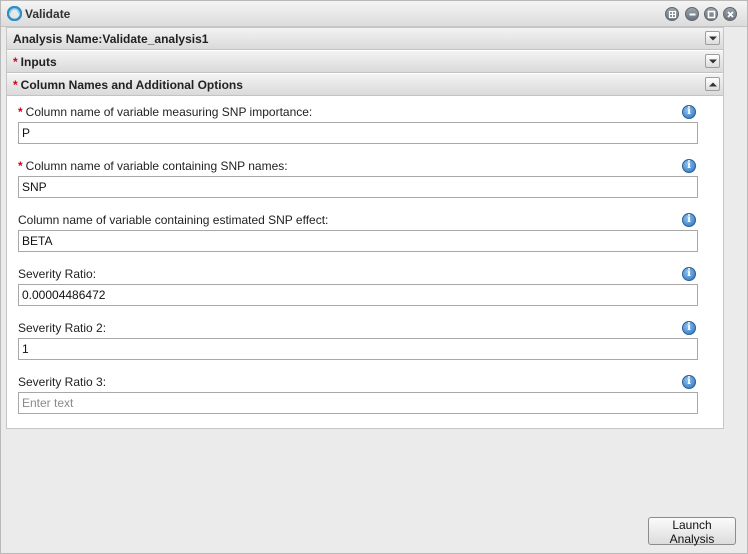  I want to click on section-column-names: * Column Names and Additional Options, so click(365, 85).